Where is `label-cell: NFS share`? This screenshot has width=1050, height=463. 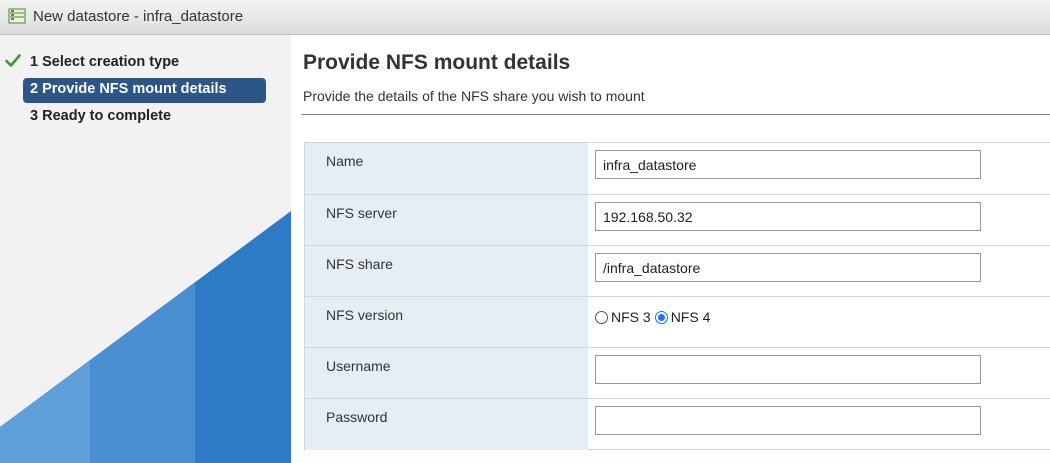
label-cell: NFS share is located at coordinates (446, 271).